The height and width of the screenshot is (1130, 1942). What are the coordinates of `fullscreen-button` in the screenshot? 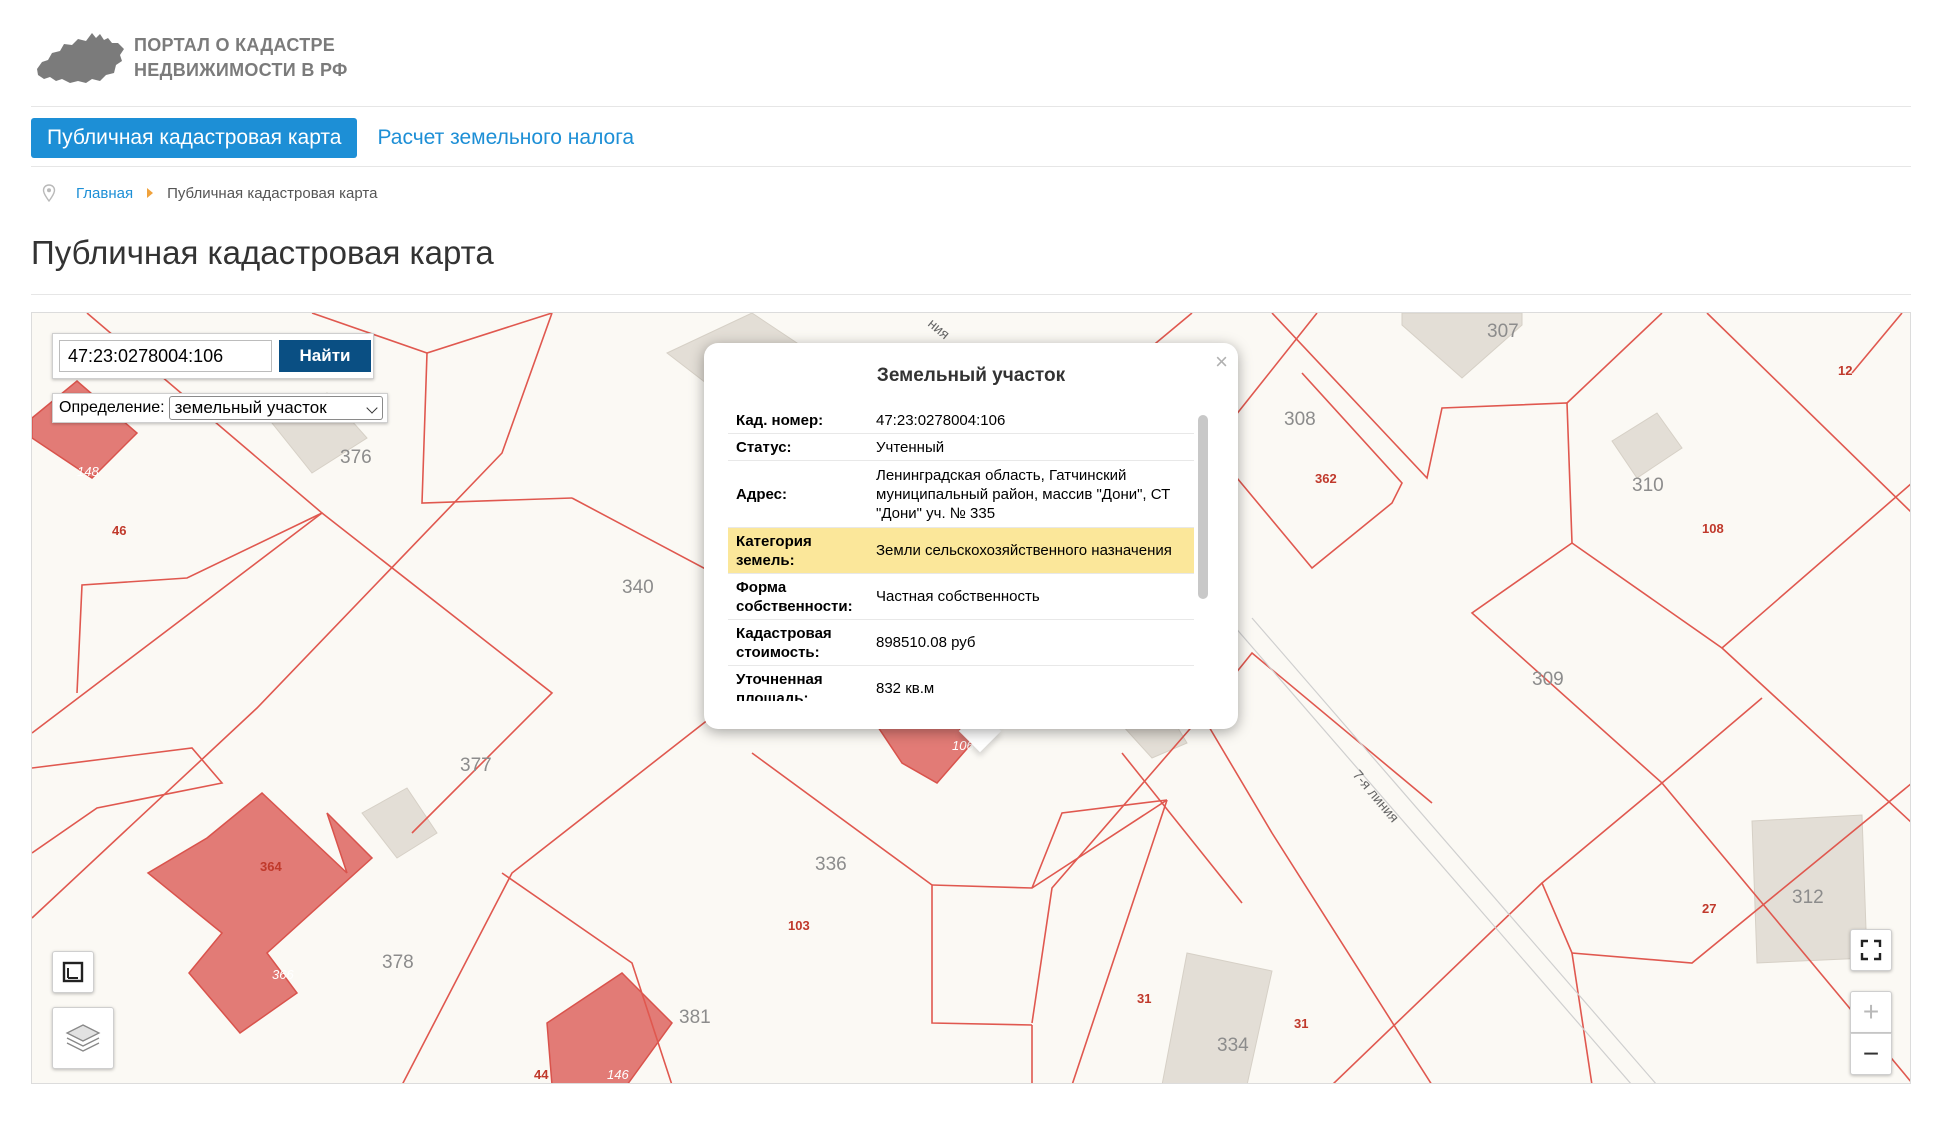 It's located at (1871, 950).